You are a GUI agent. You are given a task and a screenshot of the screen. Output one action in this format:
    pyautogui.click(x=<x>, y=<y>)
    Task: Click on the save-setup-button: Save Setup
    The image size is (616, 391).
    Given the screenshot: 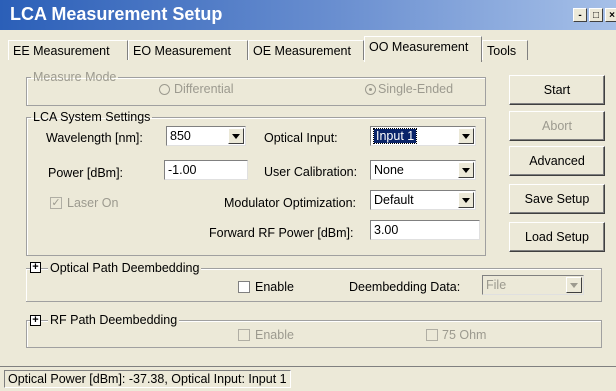 What is the action you would take?
    pyautogui.click(x=557, y=199)
    